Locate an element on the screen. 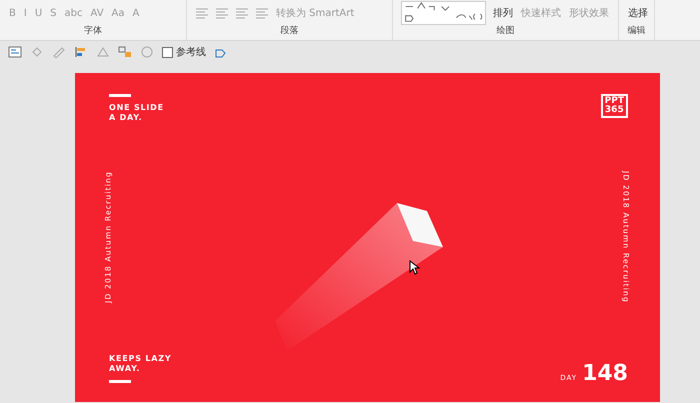 The width and height of the screenshot is (700, 403). guides-checkbox: 参考线 is located at coordinates (184, 52).